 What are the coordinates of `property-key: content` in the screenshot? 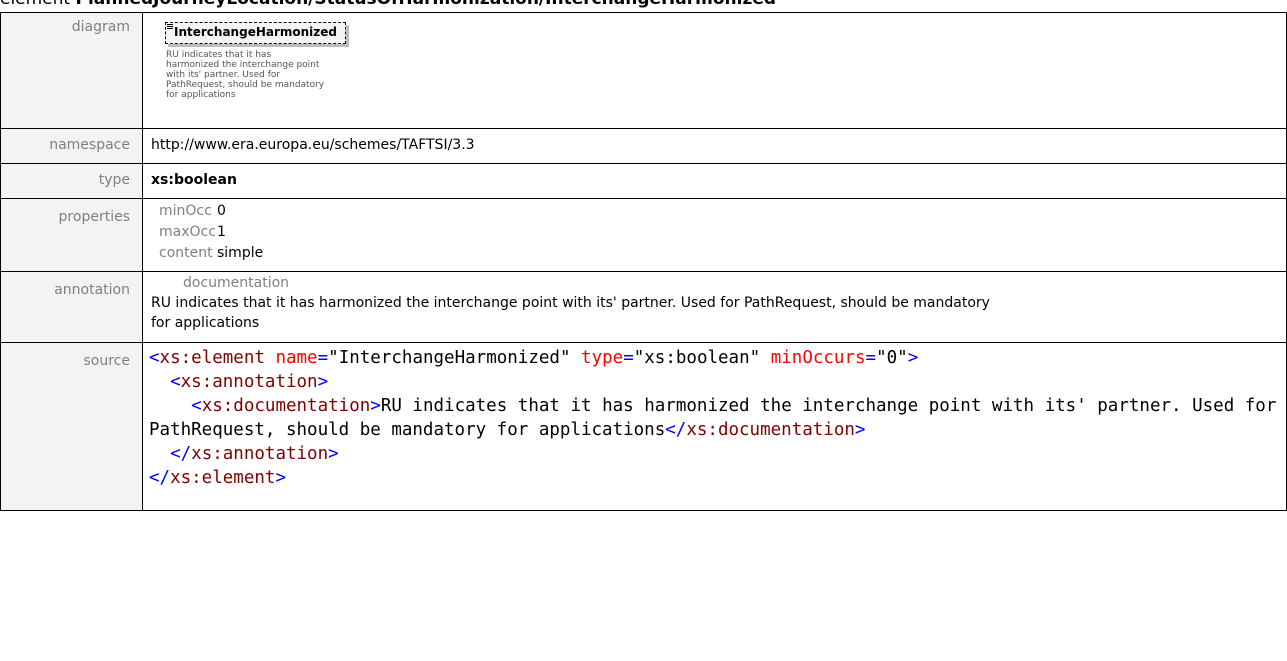 It's located at (186, 253).